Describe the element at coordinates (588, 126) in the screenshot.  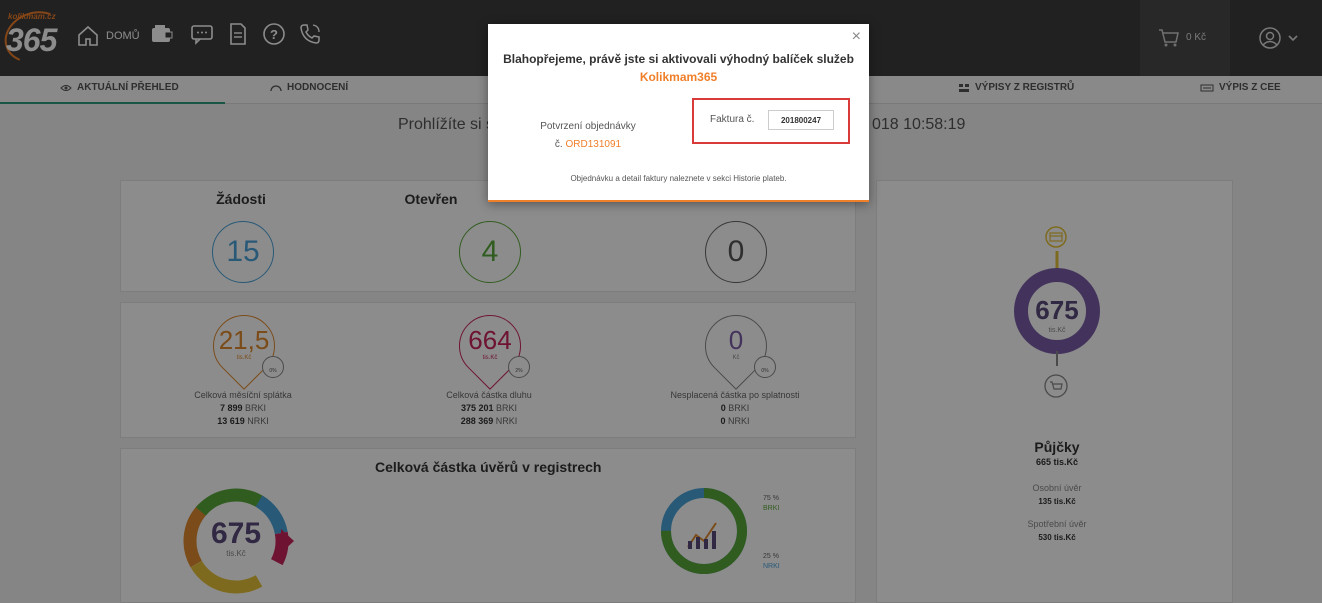
I see `order-label: Potvrzení objednávky` at that location.